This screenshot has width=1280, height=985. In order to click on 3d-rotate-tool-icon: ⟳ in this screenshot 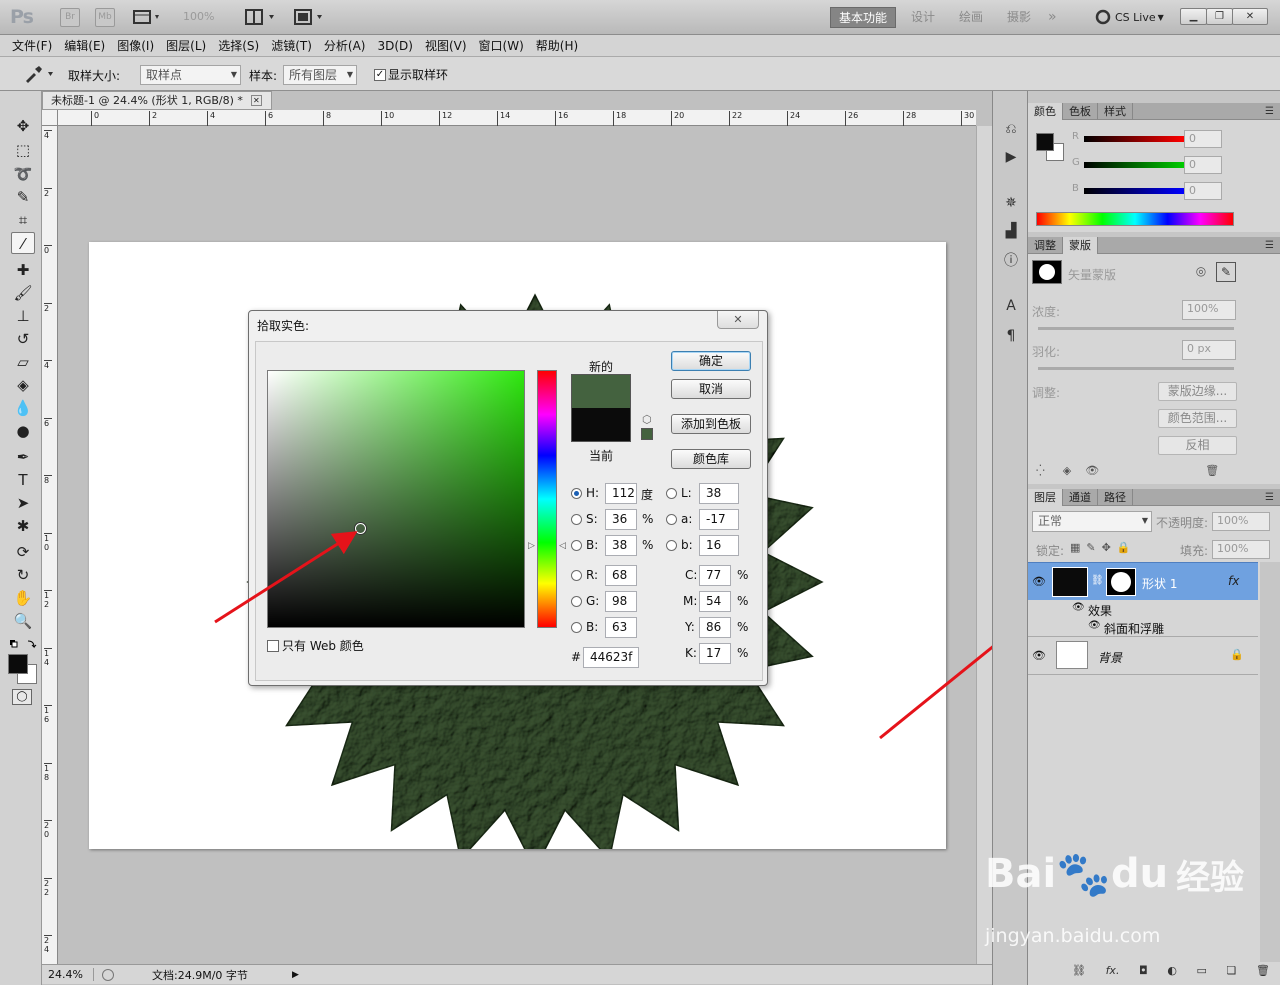, I will do `click(23, 552)`.